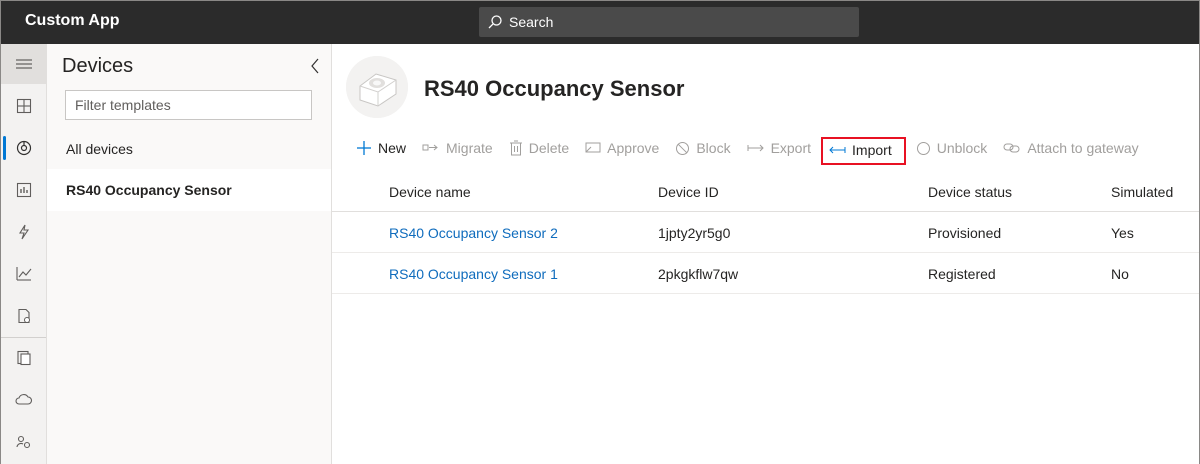  I want to click on data-export-icon, so click(23, 399).